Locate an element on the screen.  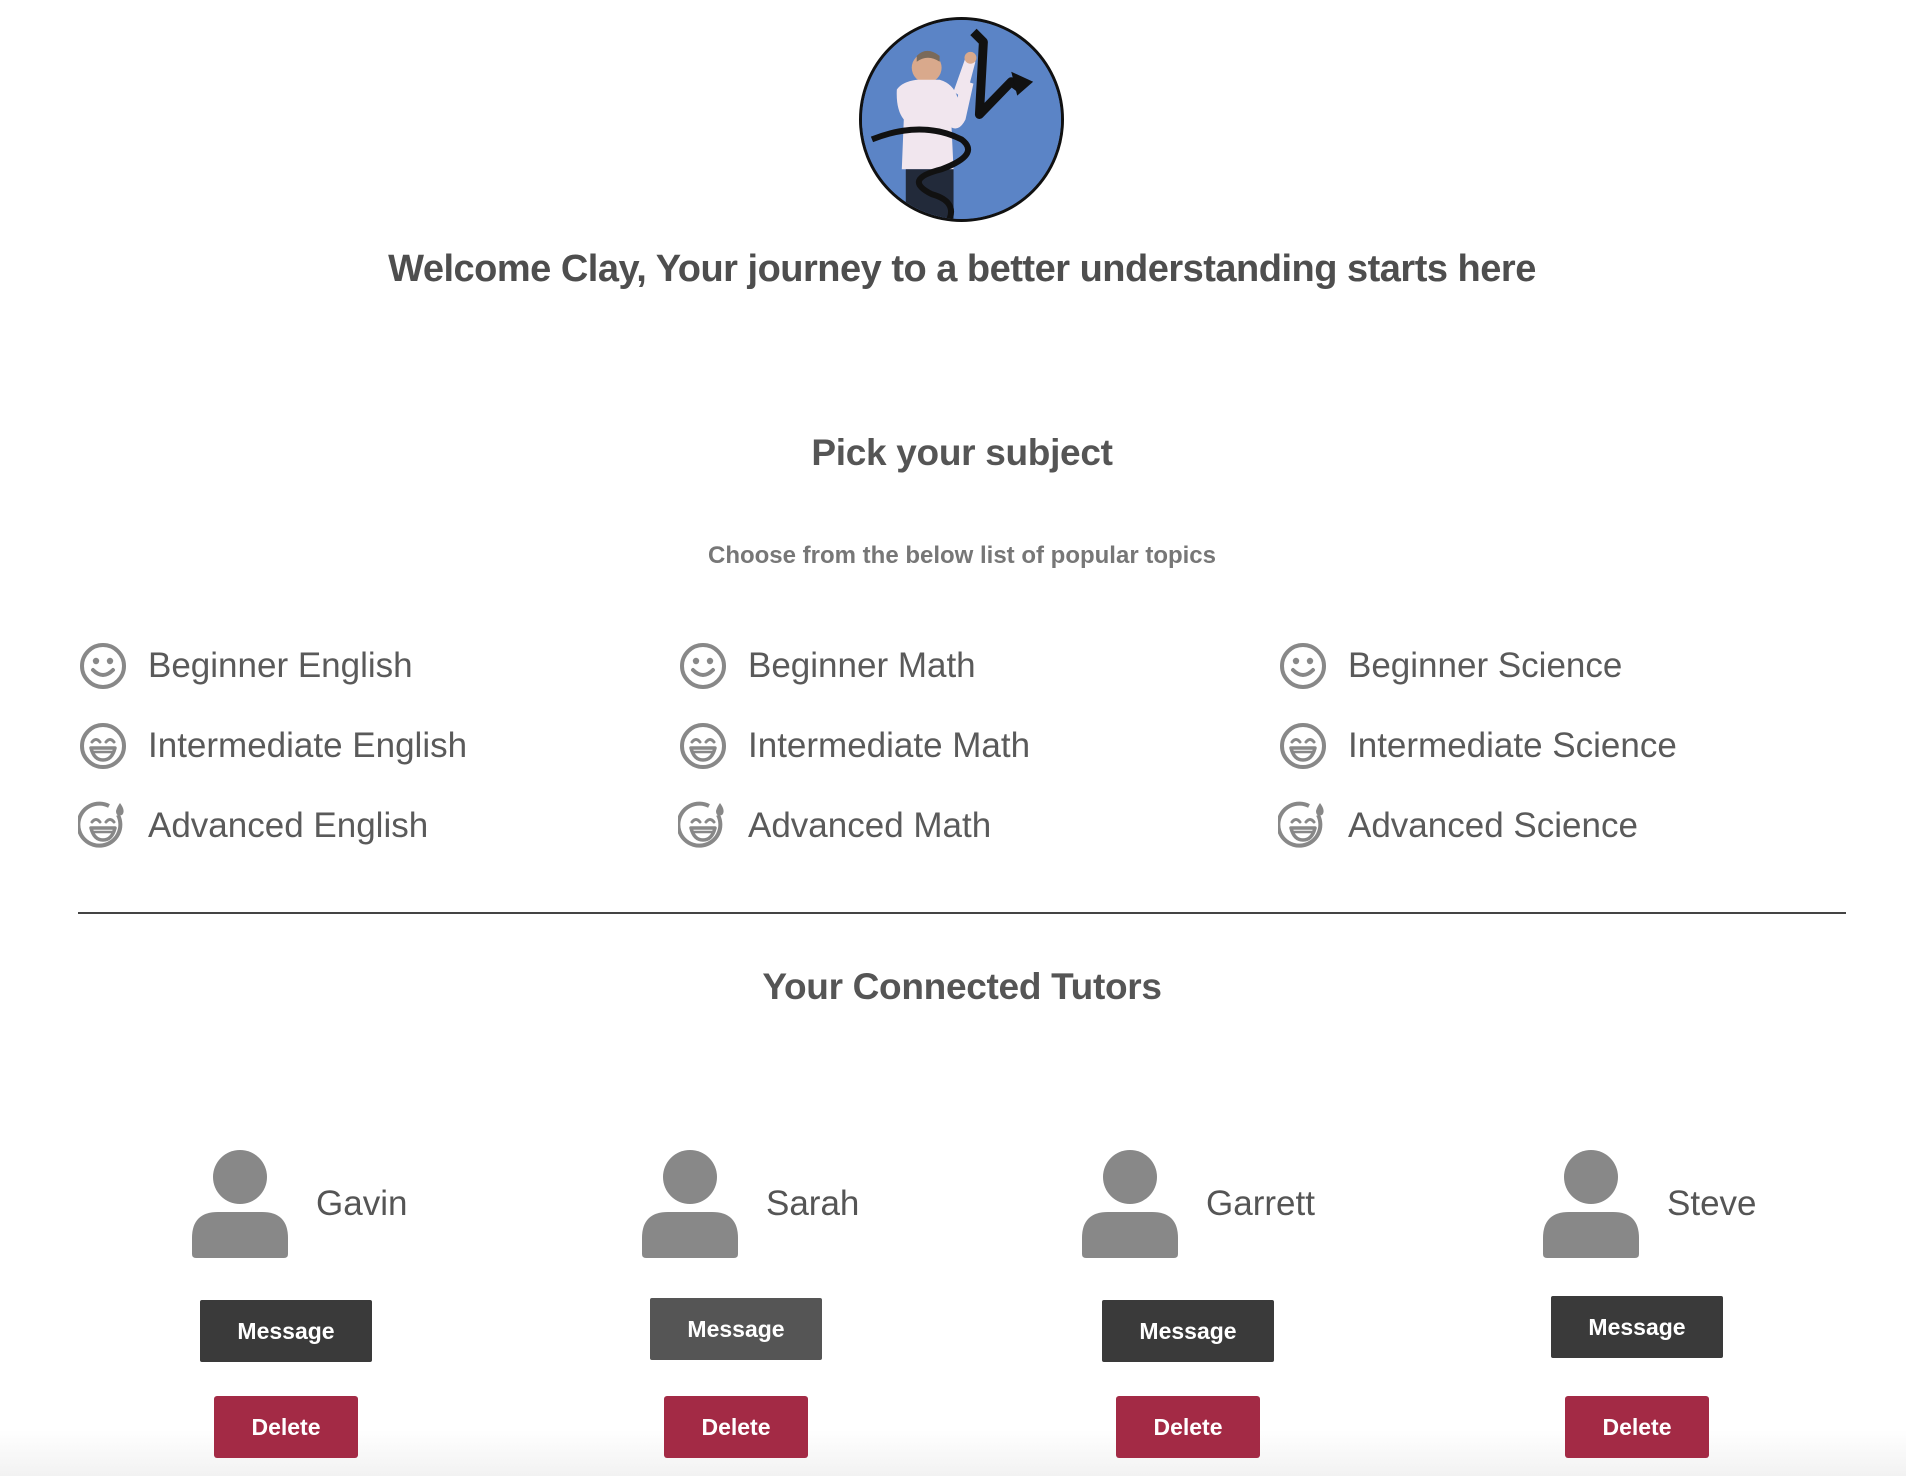
subject-beginner-science: Beginner Science is located at coordinates (1450, 666).